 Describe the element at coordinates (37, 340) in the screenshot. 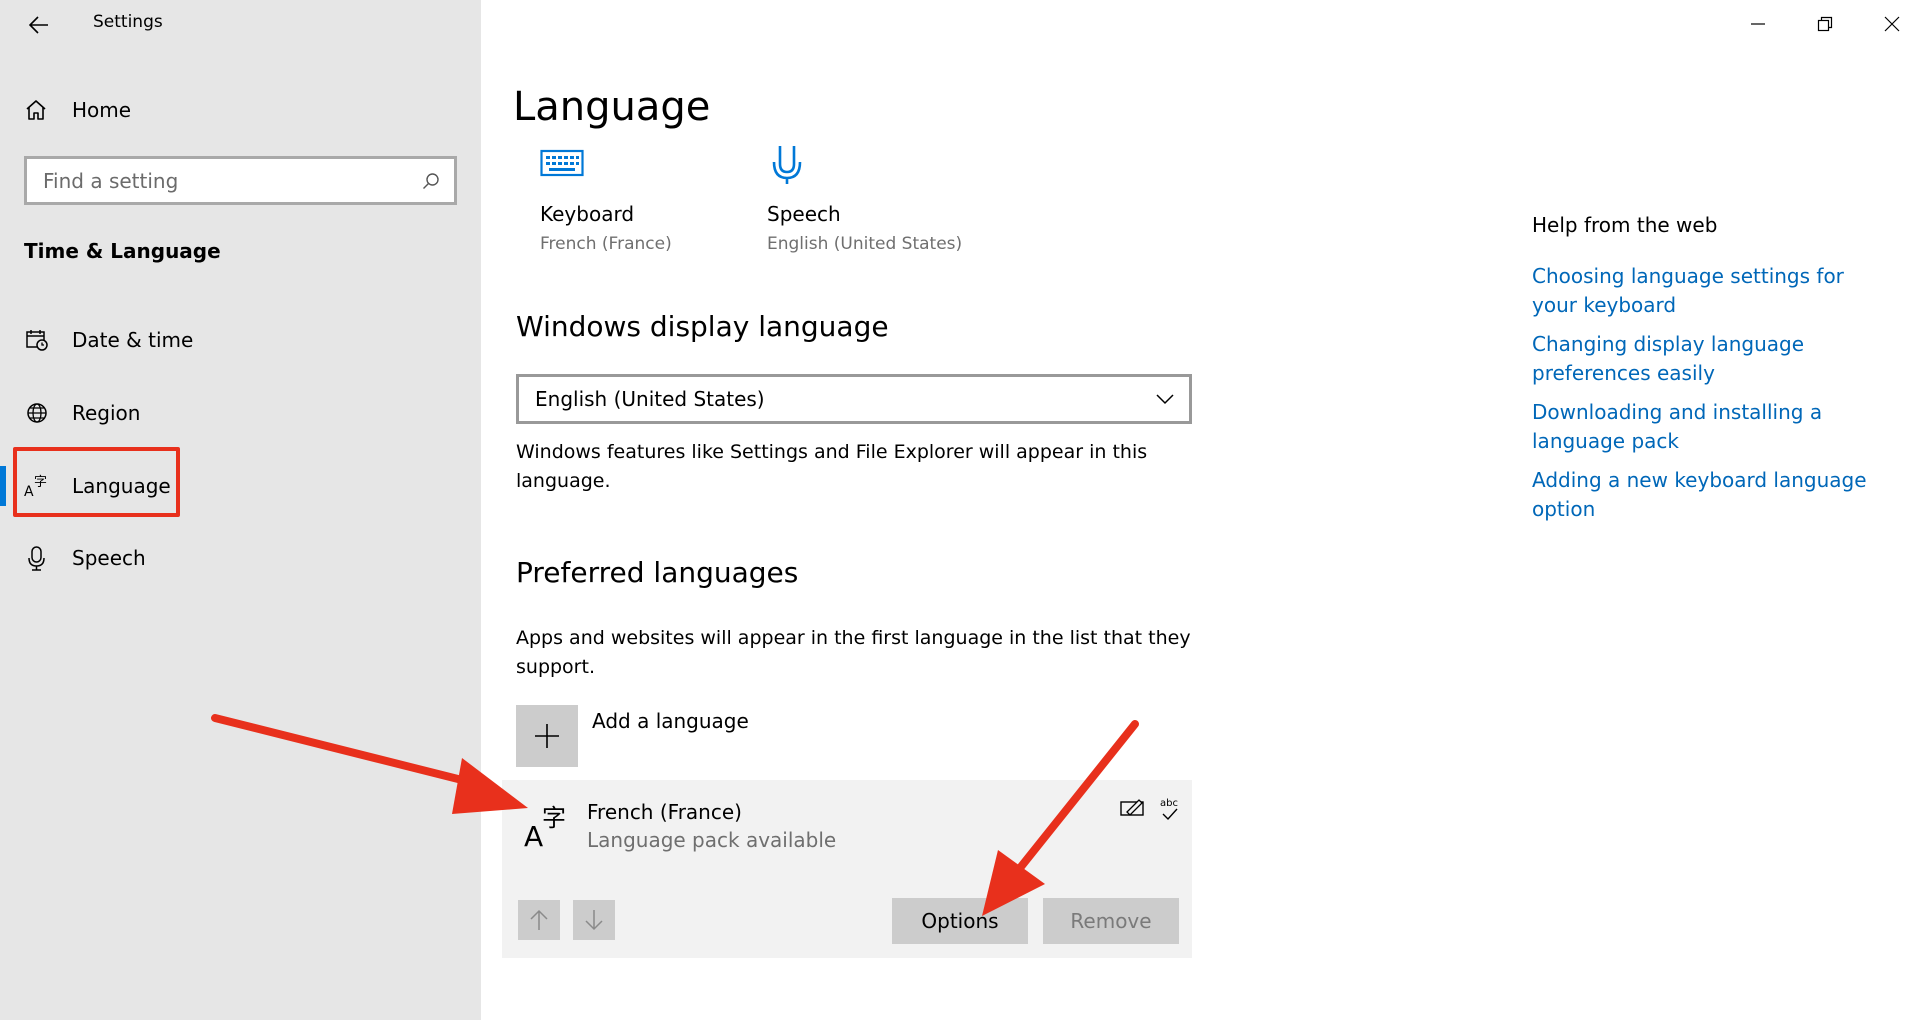

I see `calendar-clock-icon` at that location.